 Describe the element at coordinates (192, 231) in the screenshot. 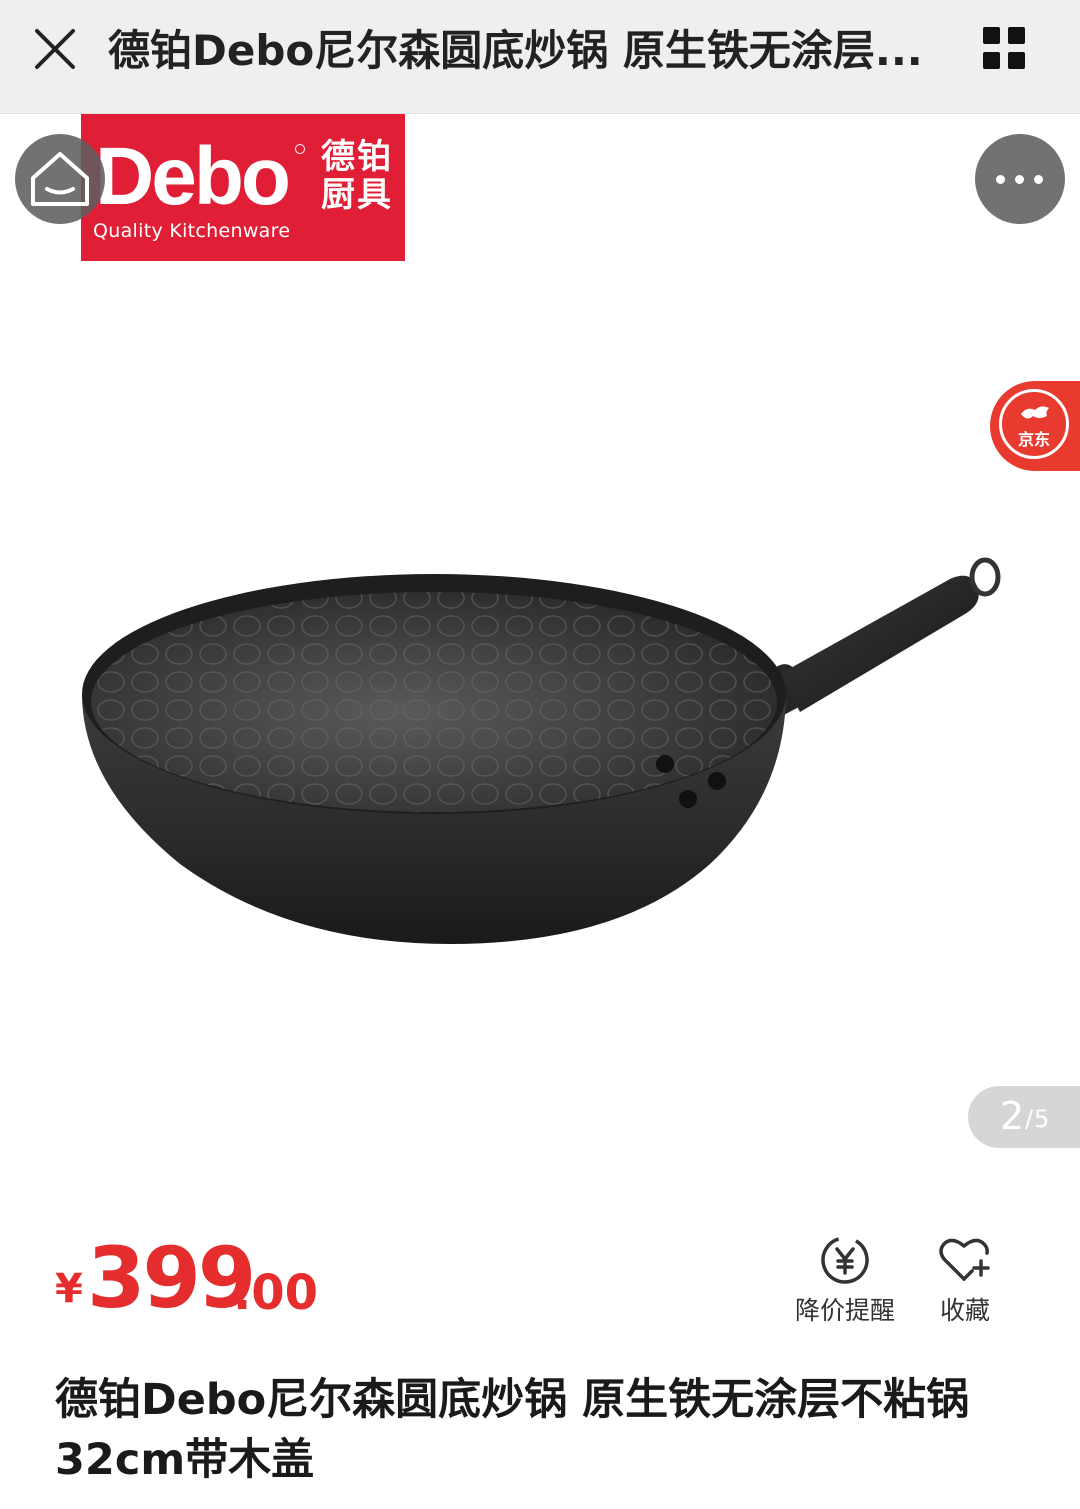

I see `logo-tagline: Quality Kitchenware` at that location.